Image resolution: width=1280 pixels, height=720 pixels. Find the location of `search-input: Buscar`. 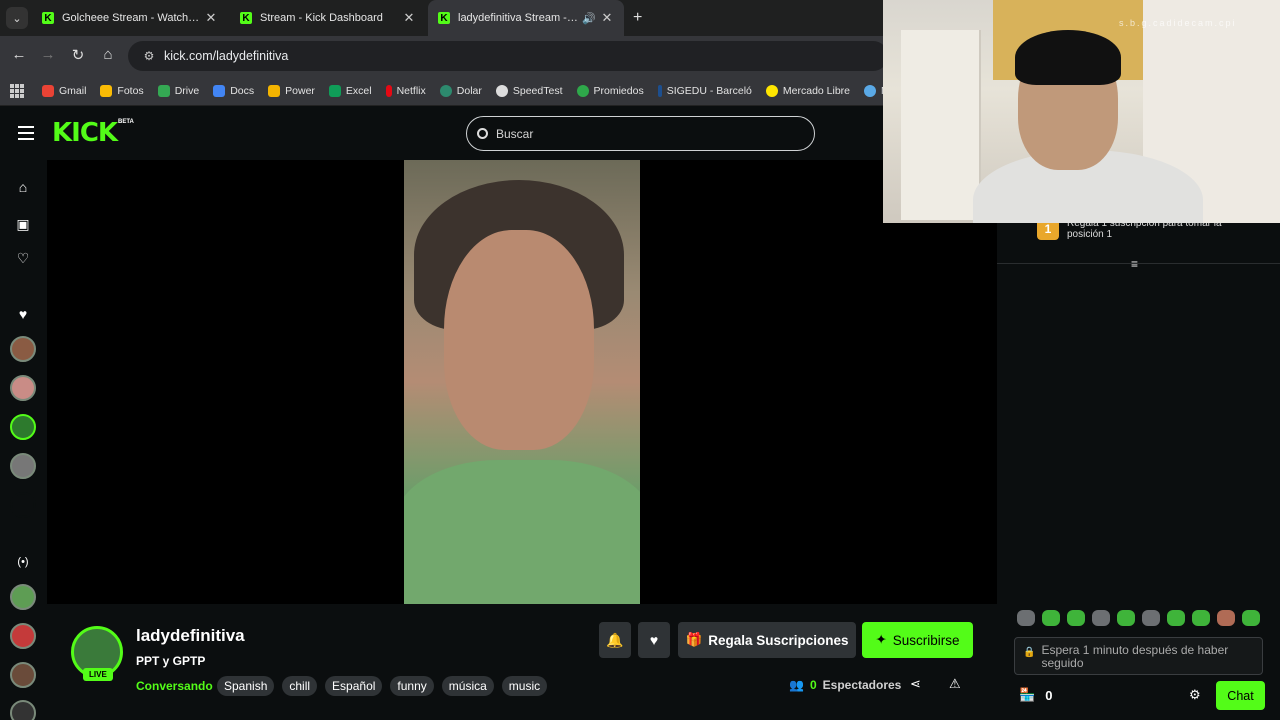

search-input: Buscar is located at coordinates (640, 133).